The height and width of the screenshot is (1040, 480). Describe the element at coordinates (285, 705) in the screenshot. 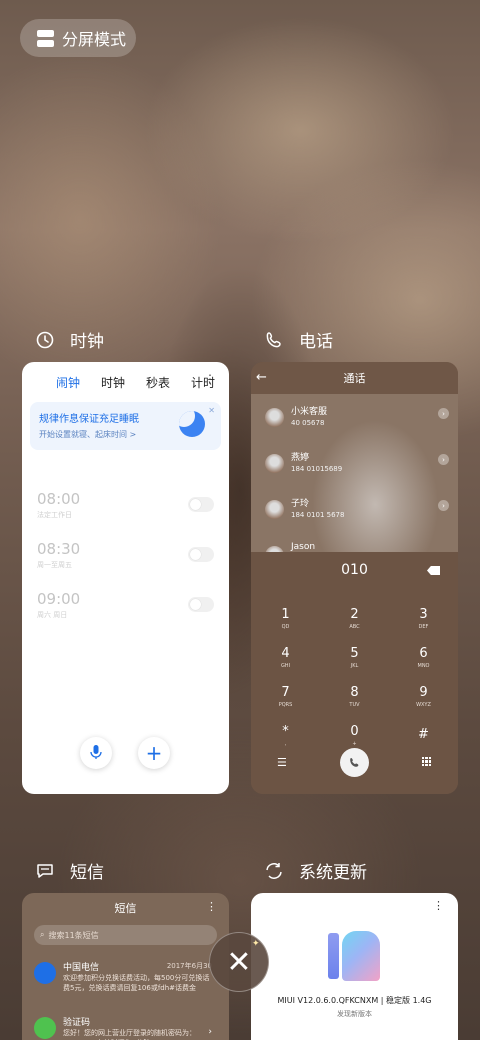

I see `key-letters: PQRS` at that location.